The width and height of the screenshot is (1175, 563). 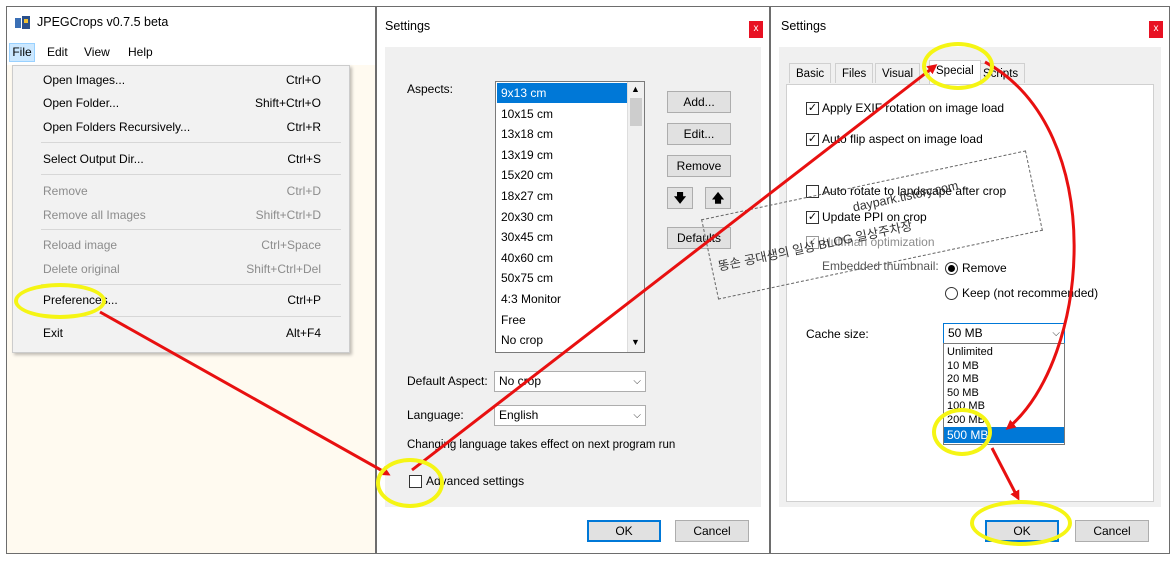 What do you see at coordinates (60, 301) in the screenshot?
I see `highlight-preferences` at bounding box center [60, 301].